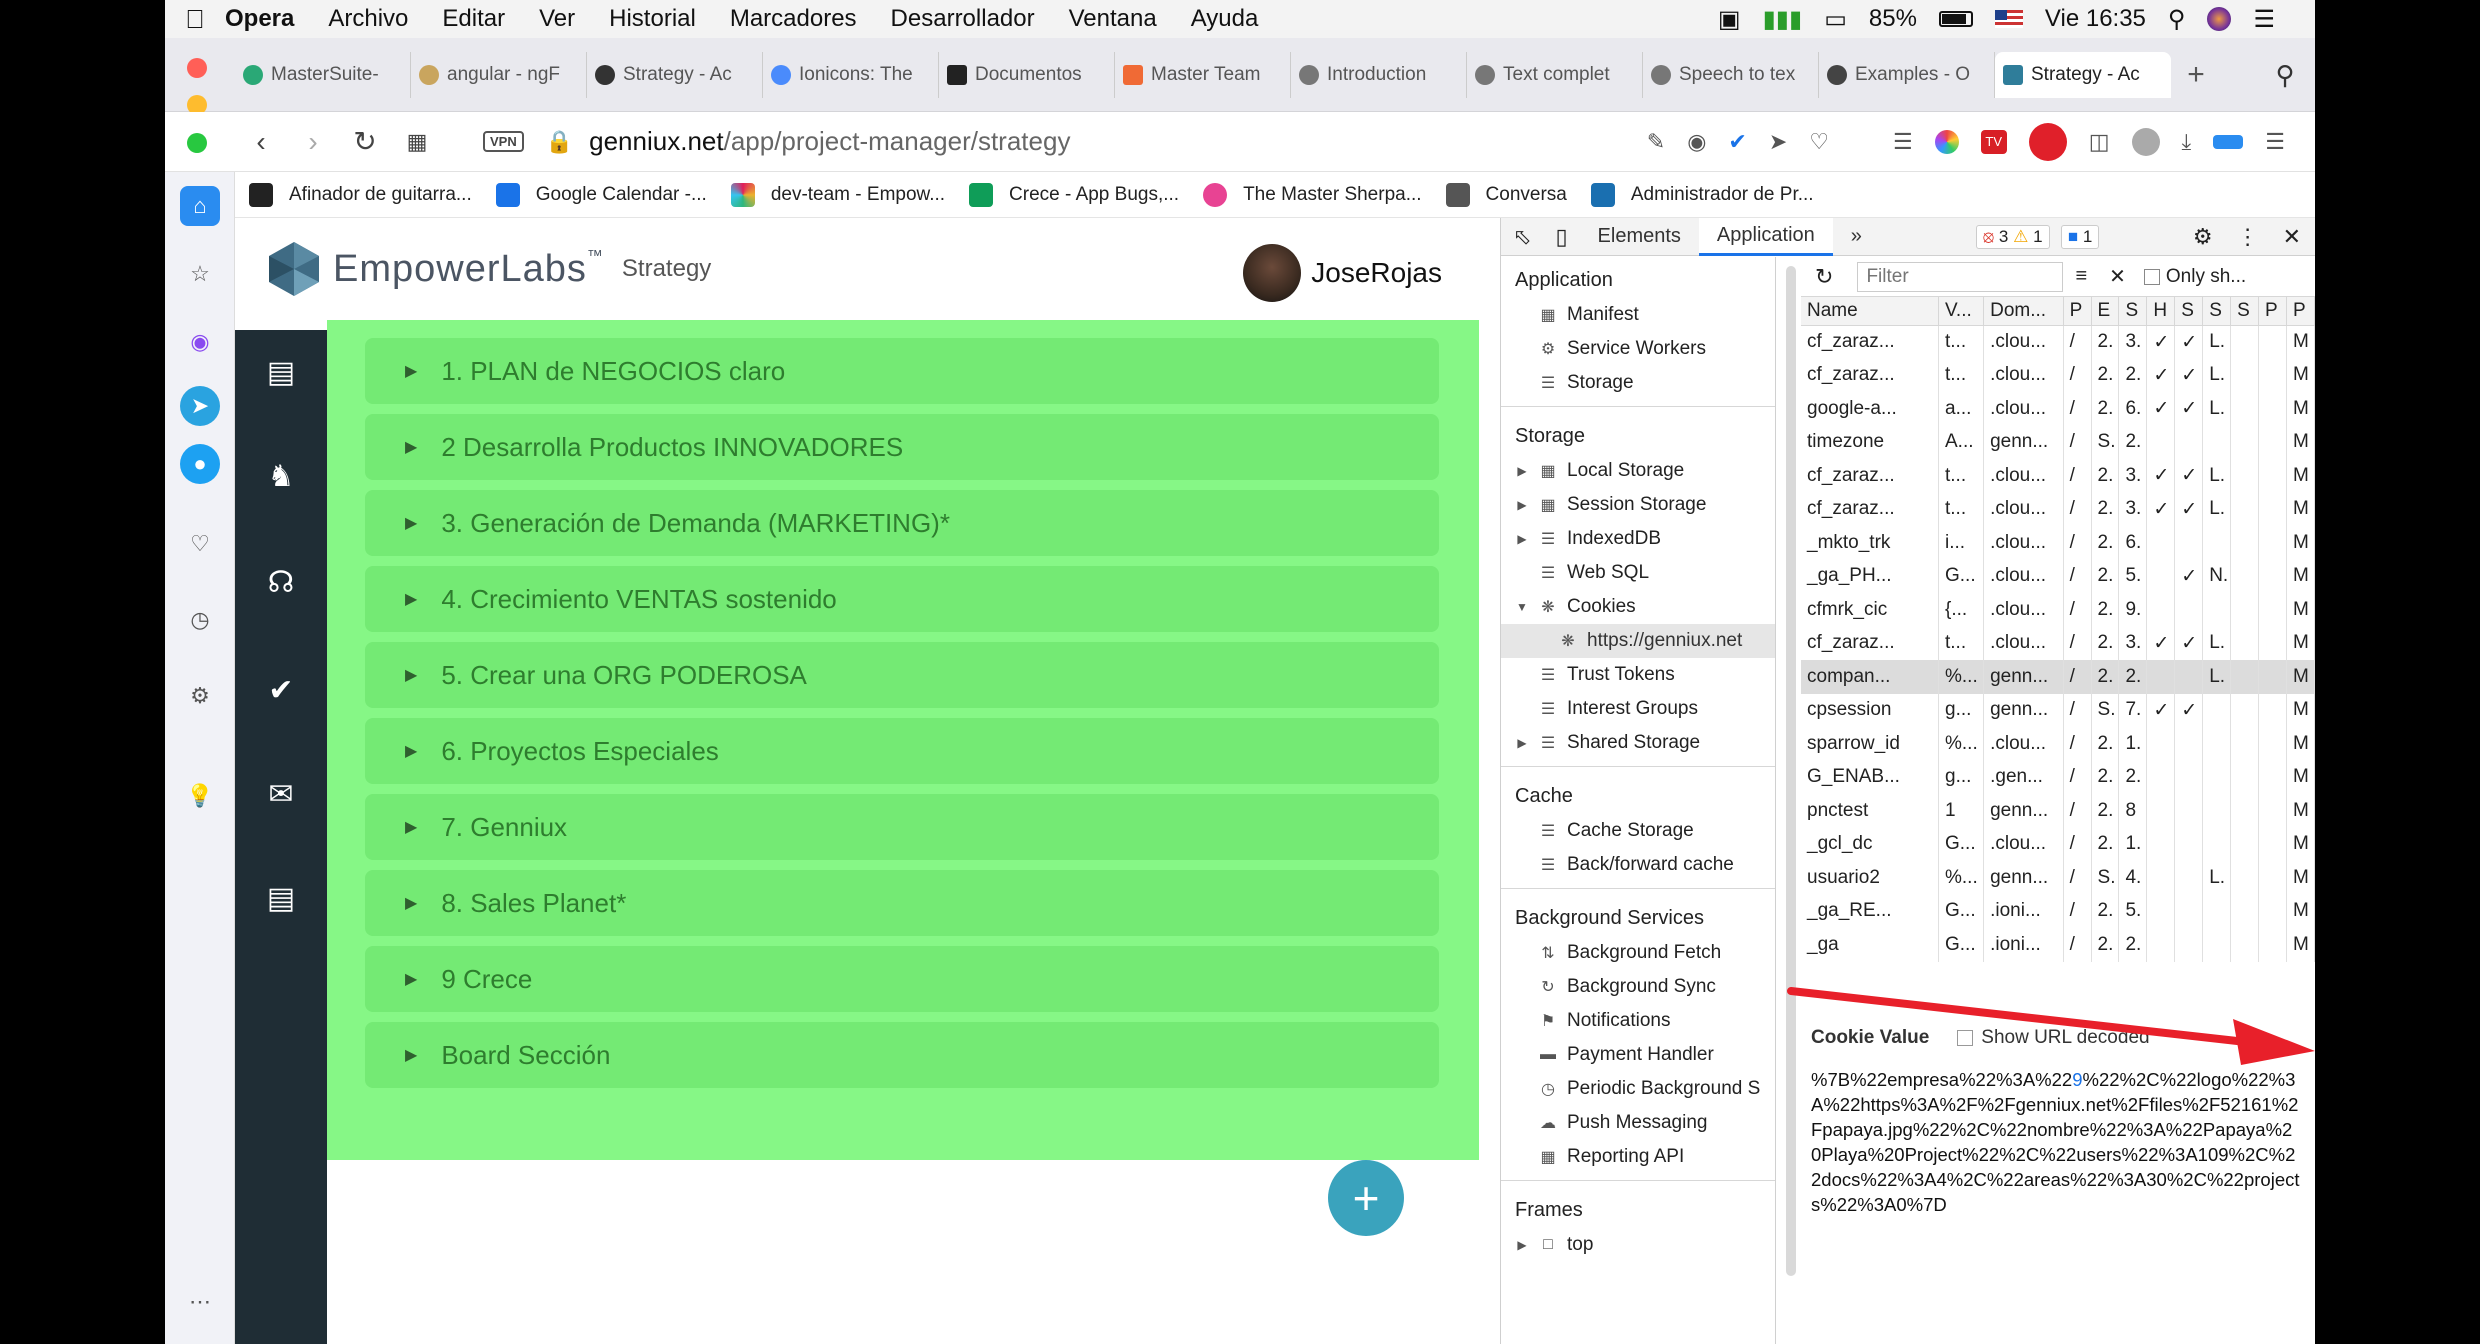  I want to click on clear-icon: ✕, so click(2117, 276).